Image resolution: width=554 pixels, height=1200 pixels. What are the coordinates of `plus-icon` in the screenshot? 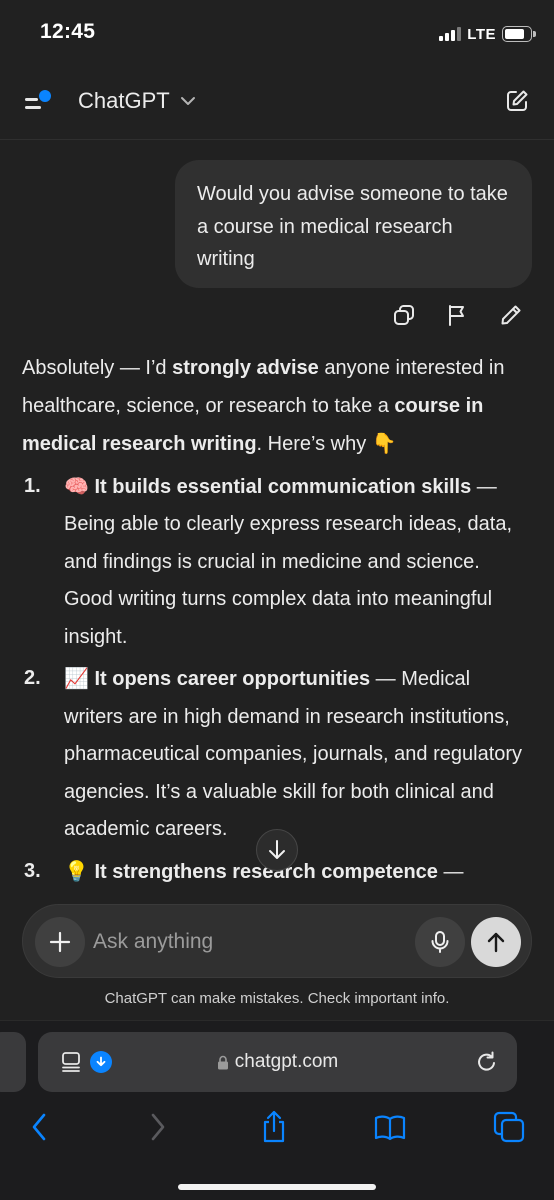 It's located at (60, 942).